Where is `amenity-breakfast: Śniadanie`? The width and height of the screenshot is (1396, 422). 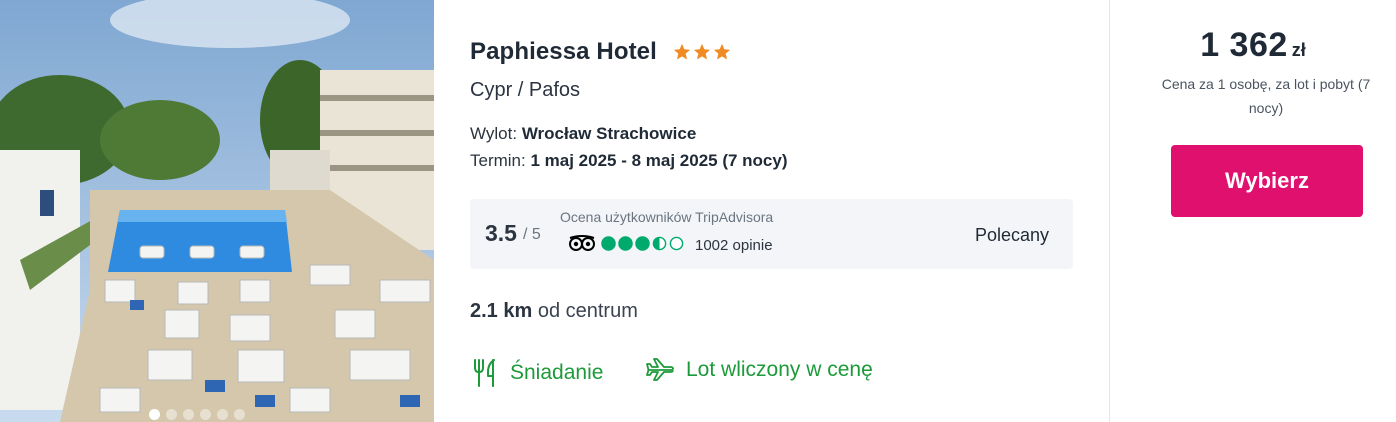 amenity-breakfast: Śniadanie is located at coordinates (537, 373).